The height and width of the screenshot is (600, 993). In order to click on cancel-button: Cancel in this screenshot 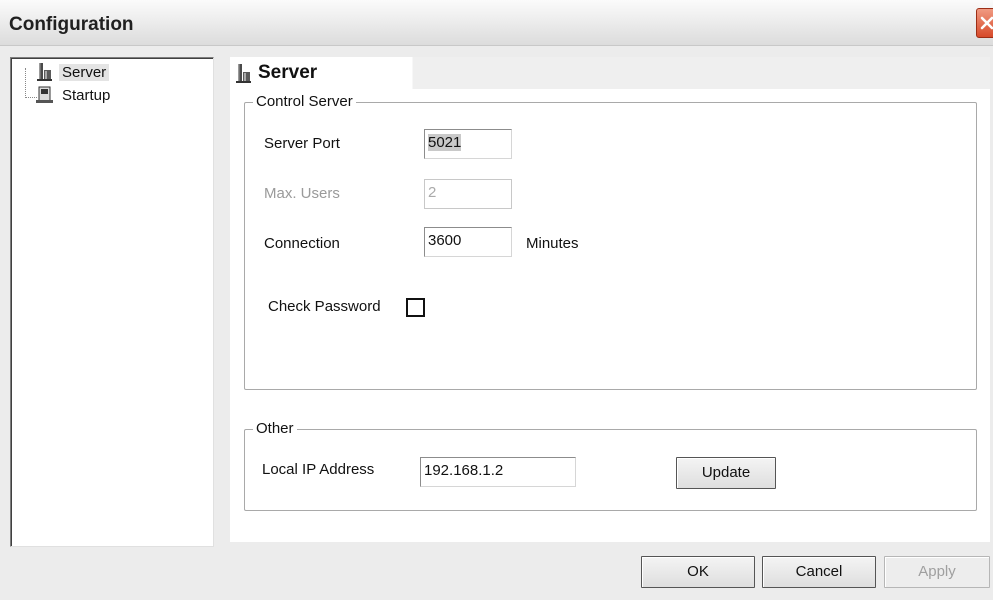, I will do `click(819, 572)`.